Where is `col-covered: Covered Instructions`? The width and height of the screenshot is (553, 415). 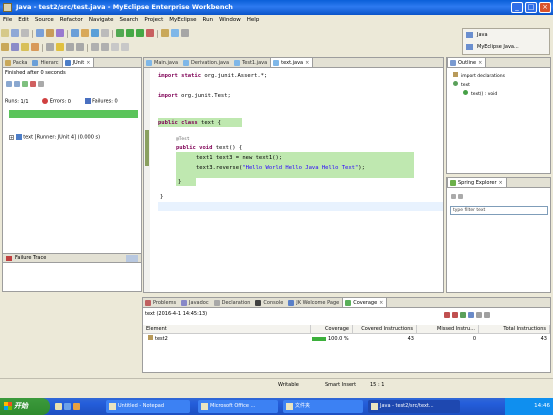 col-covered: Covered Instructions is located at coordinates (385, 329).